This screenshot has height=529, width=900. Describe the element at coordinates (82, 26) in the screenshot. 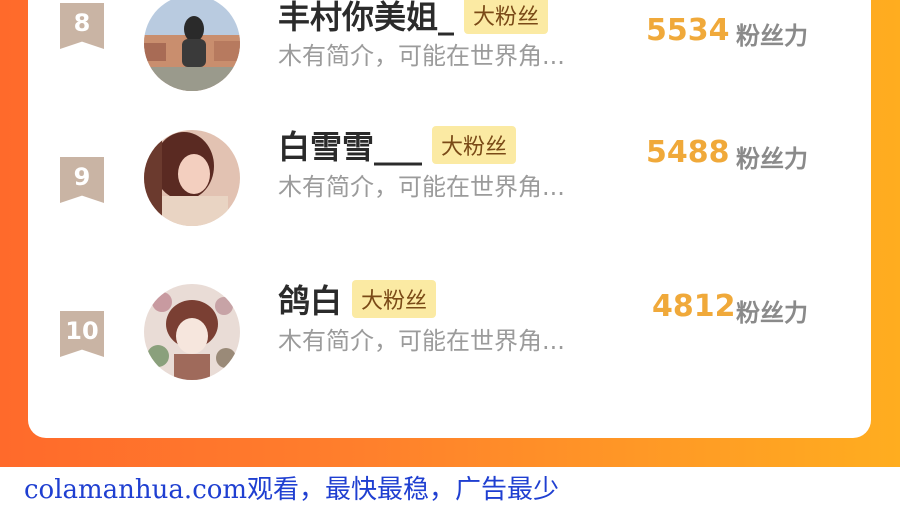

I see `rank-ribbon: 8` at that location.